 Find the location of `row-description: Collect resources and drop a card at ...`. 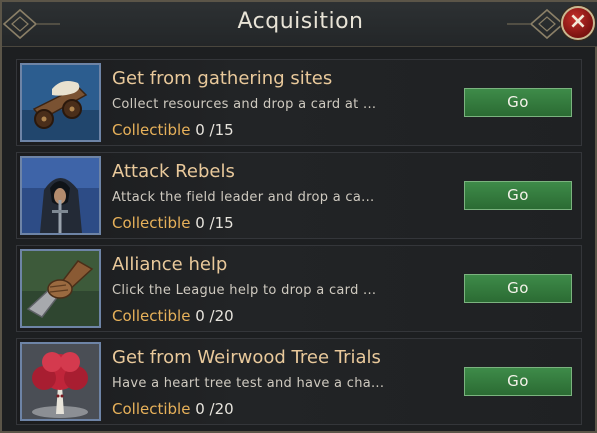

row-description: Collect resources and drop a card at ... is located at coordinates (244, 104).